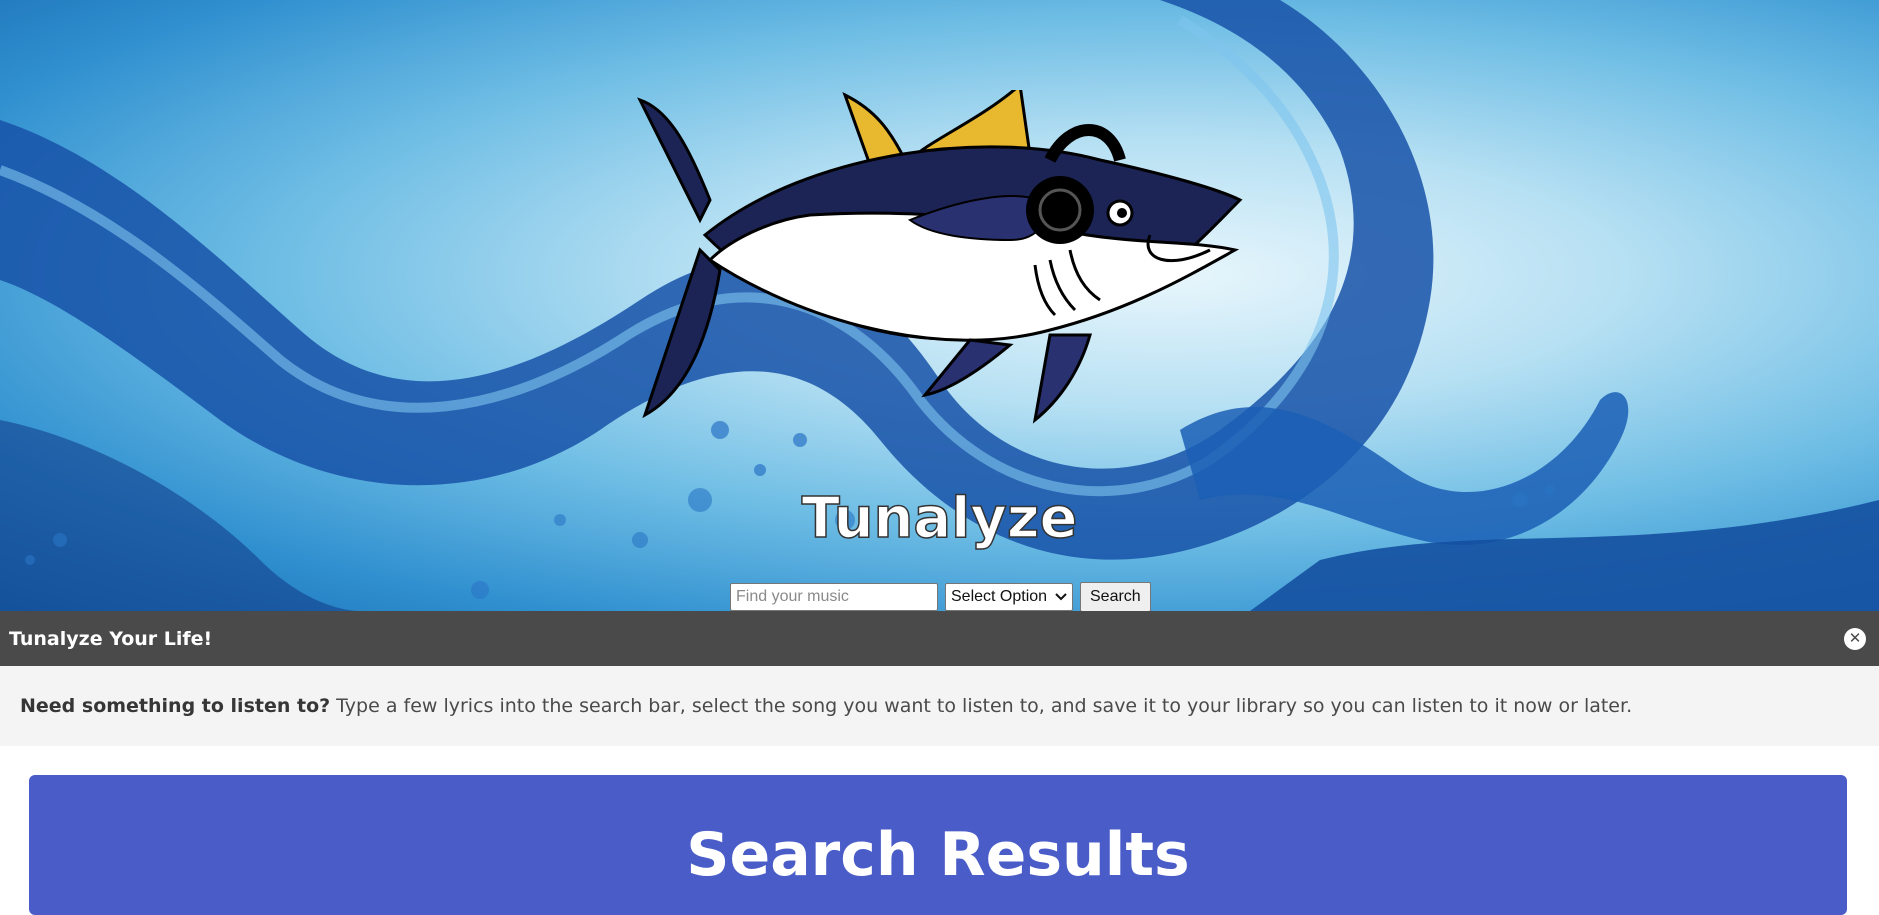 The width and height of the screenshot is (1879, 915). I want to click on search-select-value: Select Option, so click(999, 596).